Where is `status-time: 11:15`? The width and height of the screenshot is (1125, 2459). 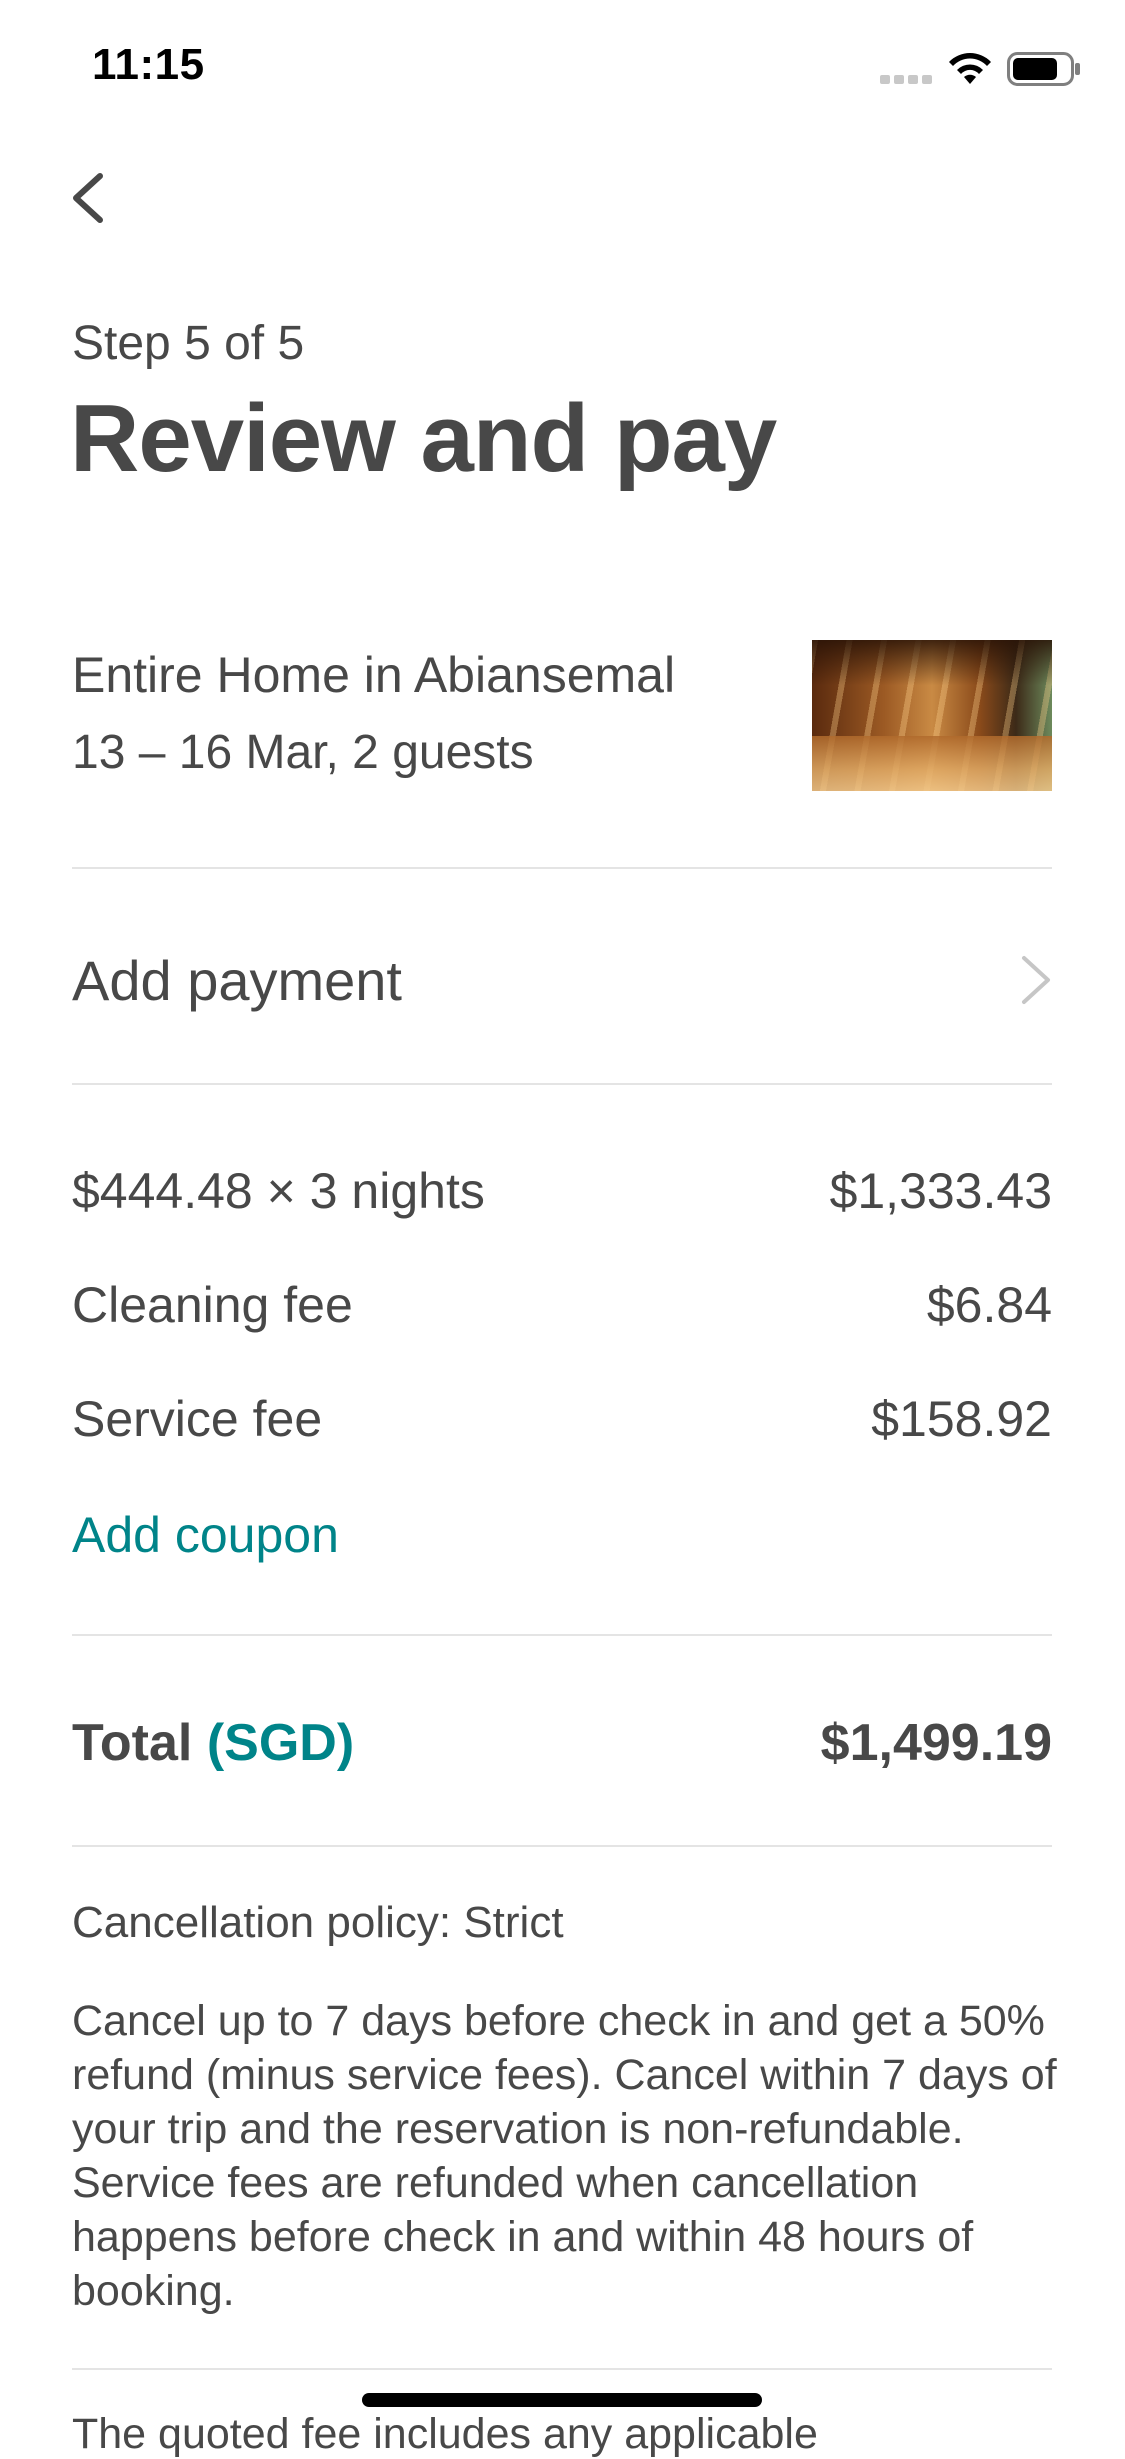
status-time: 11:15 is located at coordinates (148, 64).